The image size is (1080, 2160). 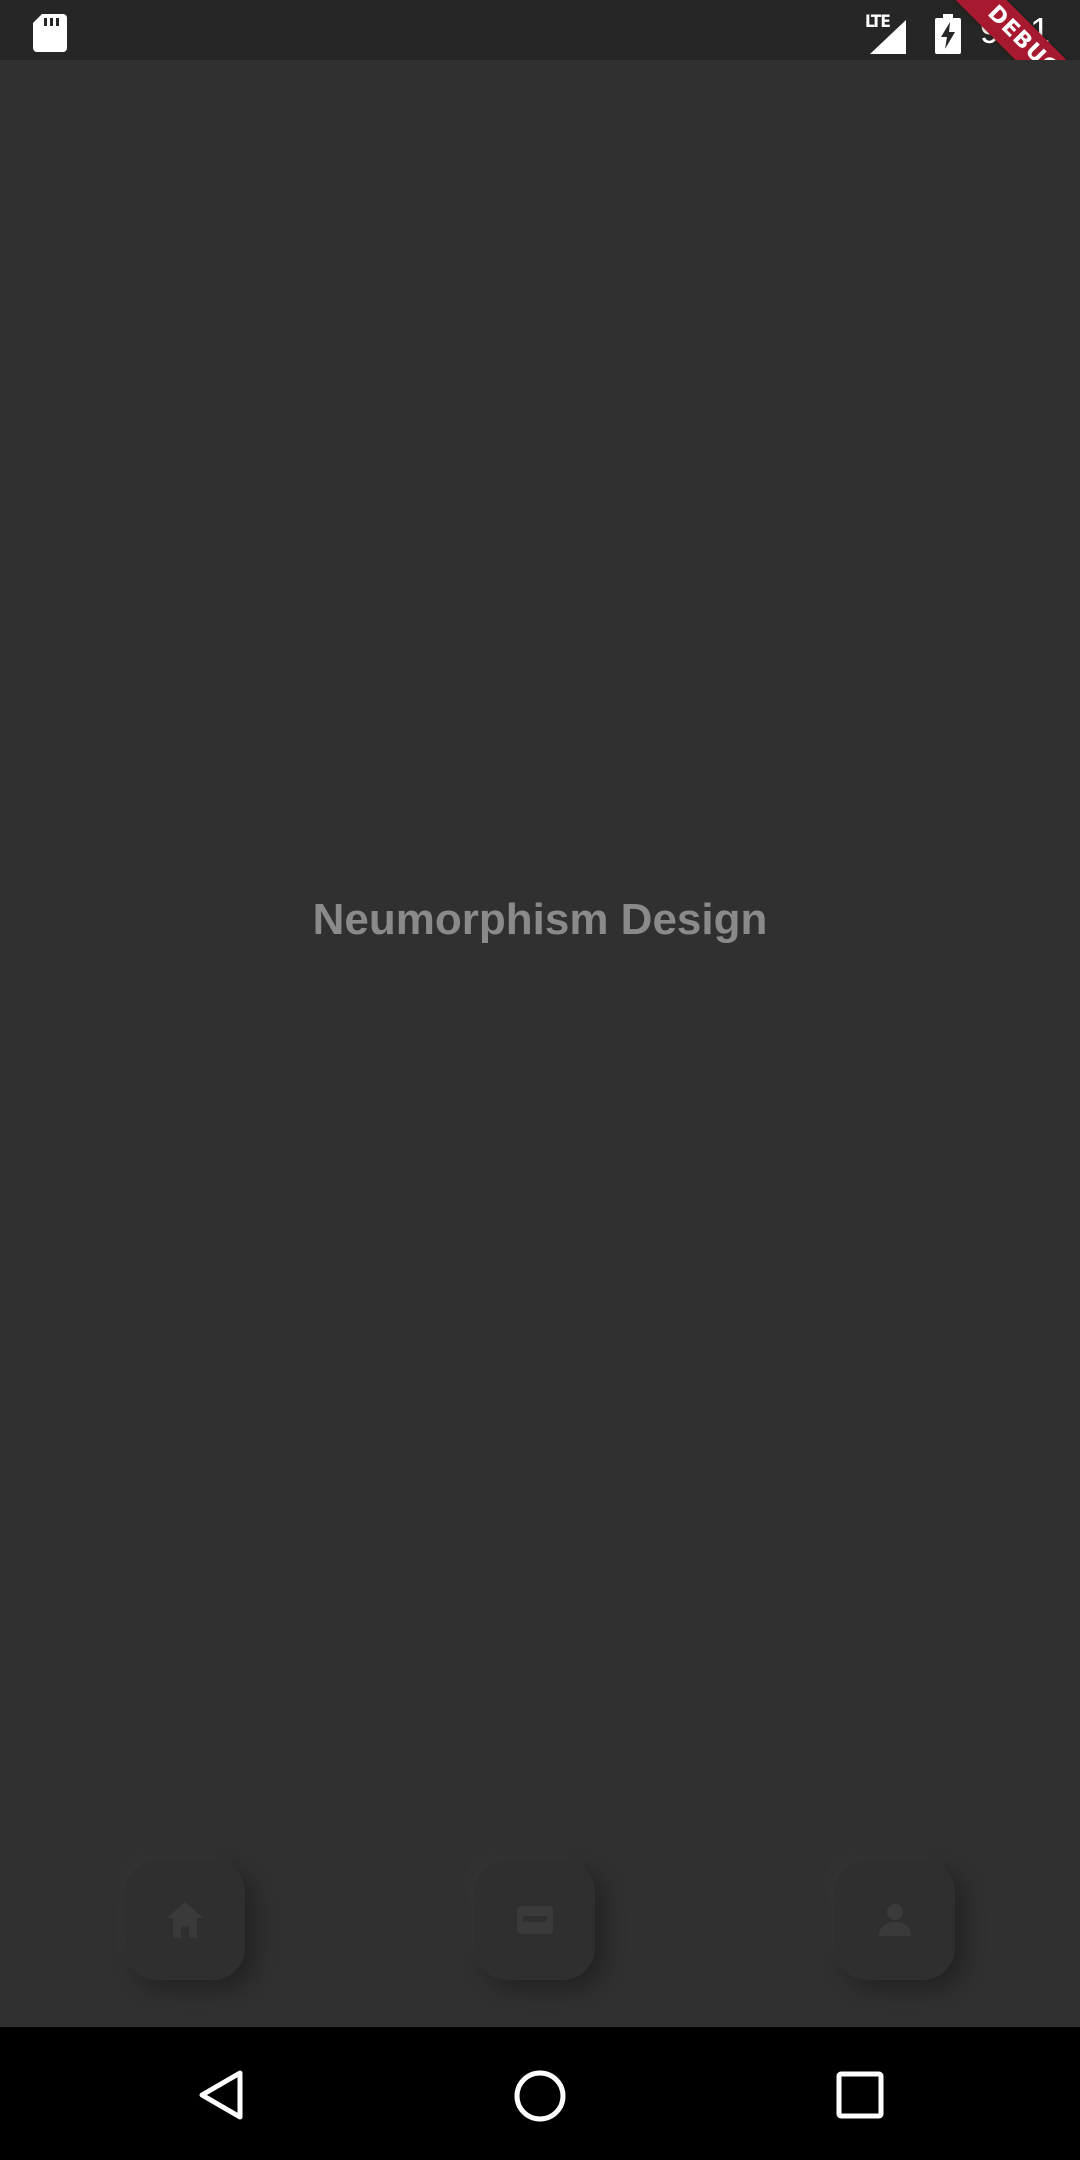 I want to click on inbox-nav-button, so click(x=535, y=1920).